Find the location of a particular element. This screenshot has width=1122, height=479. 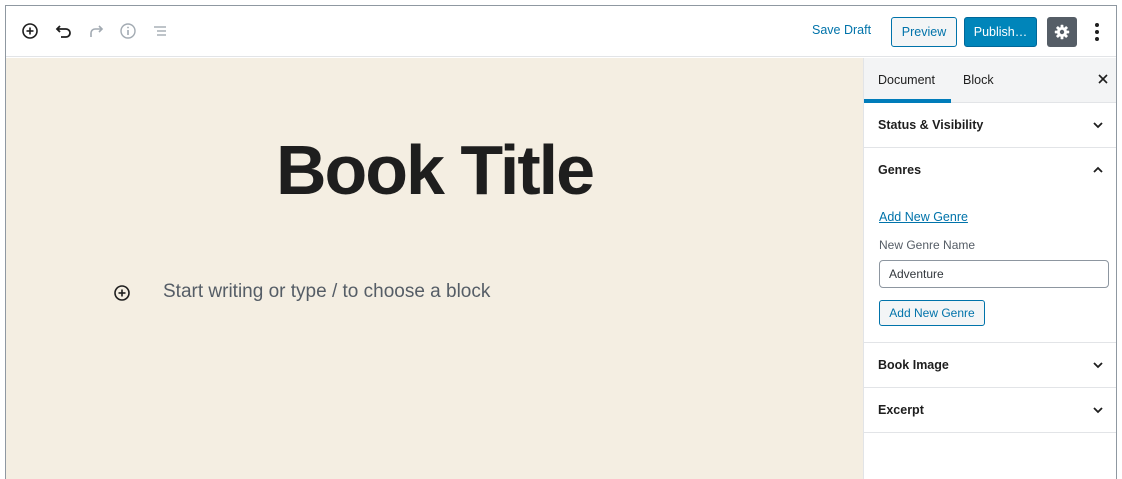

info-icon is located at coordinates (128, 31).